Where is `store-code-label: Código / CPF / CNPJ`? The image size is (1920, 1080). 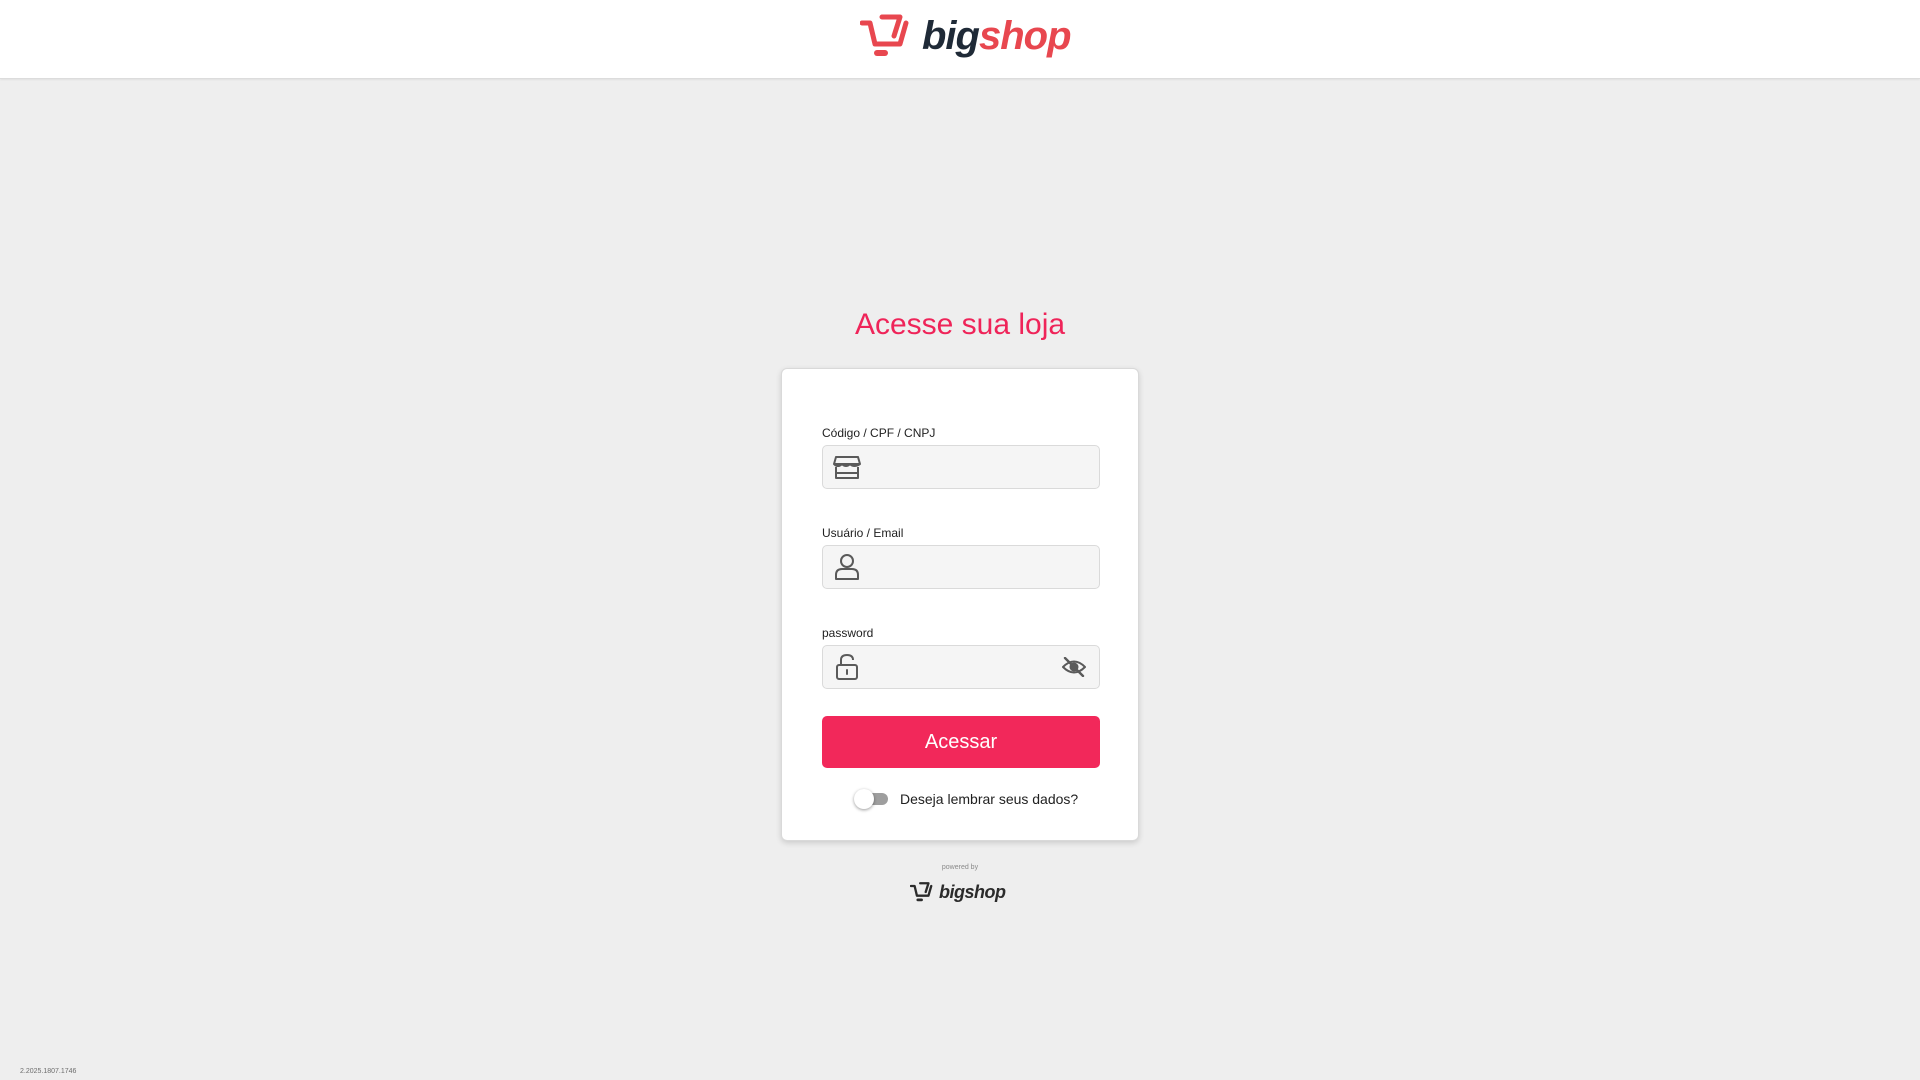
store-code-label: Código / CPF / CNPJ is located at coordinates (879, 433).